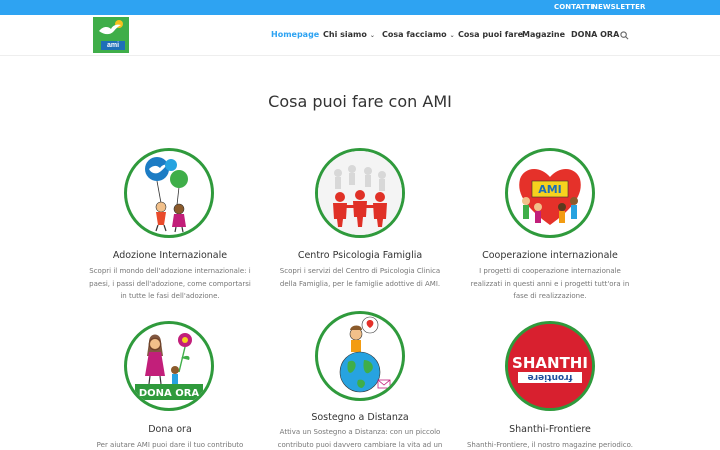 Image resolution: width=720 pixels, height=450 pixels. What do you see at coordinates (550, 363) in the screenshot?
I see `shanthi-logo-text: SHANTHI` at bounding box center [550, 363].